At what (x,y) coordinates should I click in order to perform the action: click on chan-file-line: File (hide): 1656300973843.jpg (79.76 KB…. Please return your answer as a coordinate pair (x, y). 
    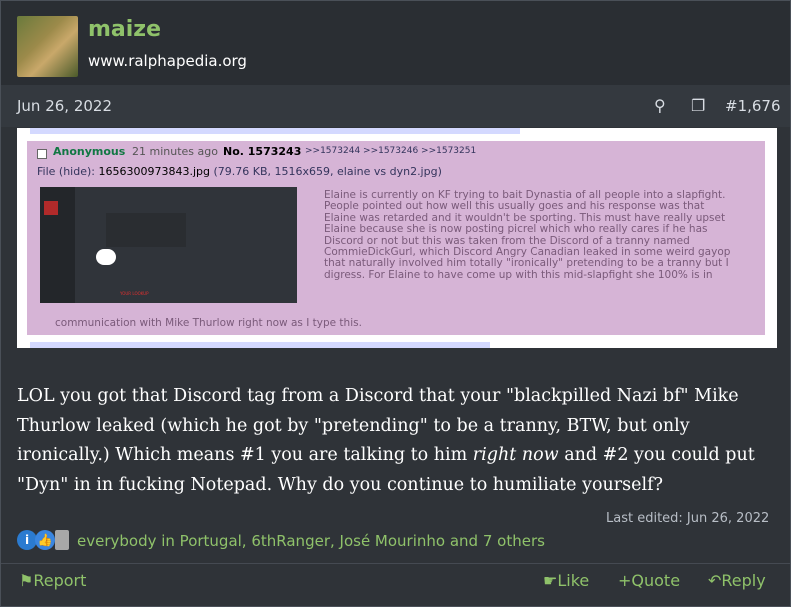
    Looking at the image, I should click on (239, 171).